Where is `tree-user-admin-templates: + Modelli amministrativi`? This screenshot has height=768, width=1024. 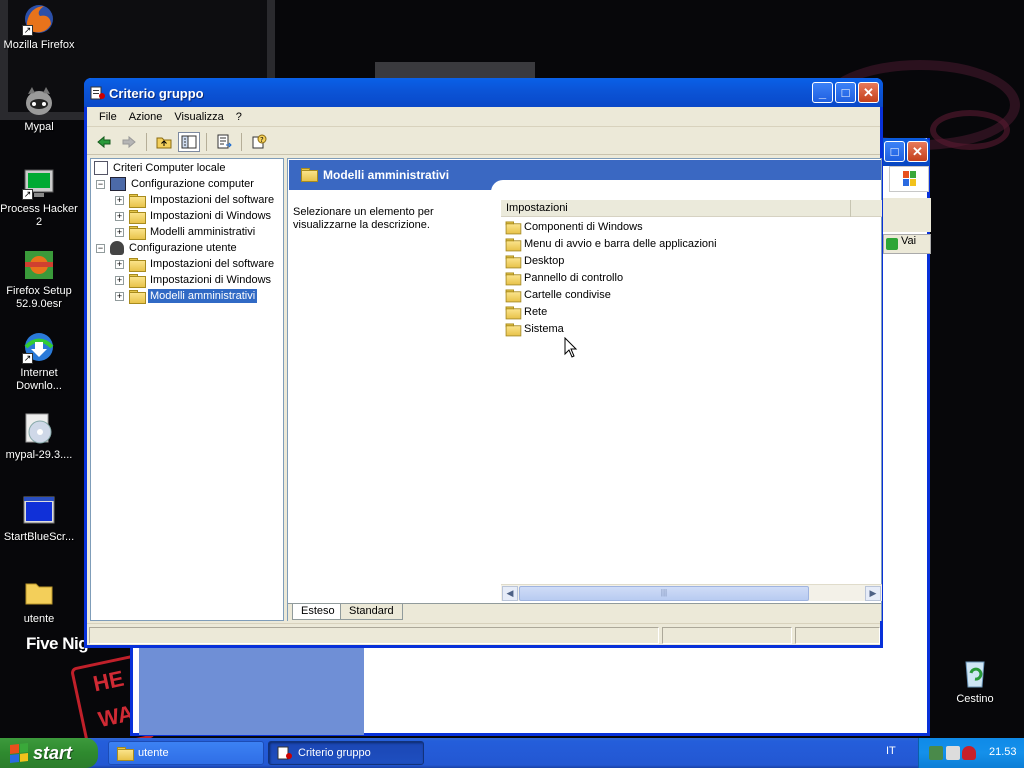
tree-user-admin-templates: + Modelli amministrativi is located at coordinates (186, 296).